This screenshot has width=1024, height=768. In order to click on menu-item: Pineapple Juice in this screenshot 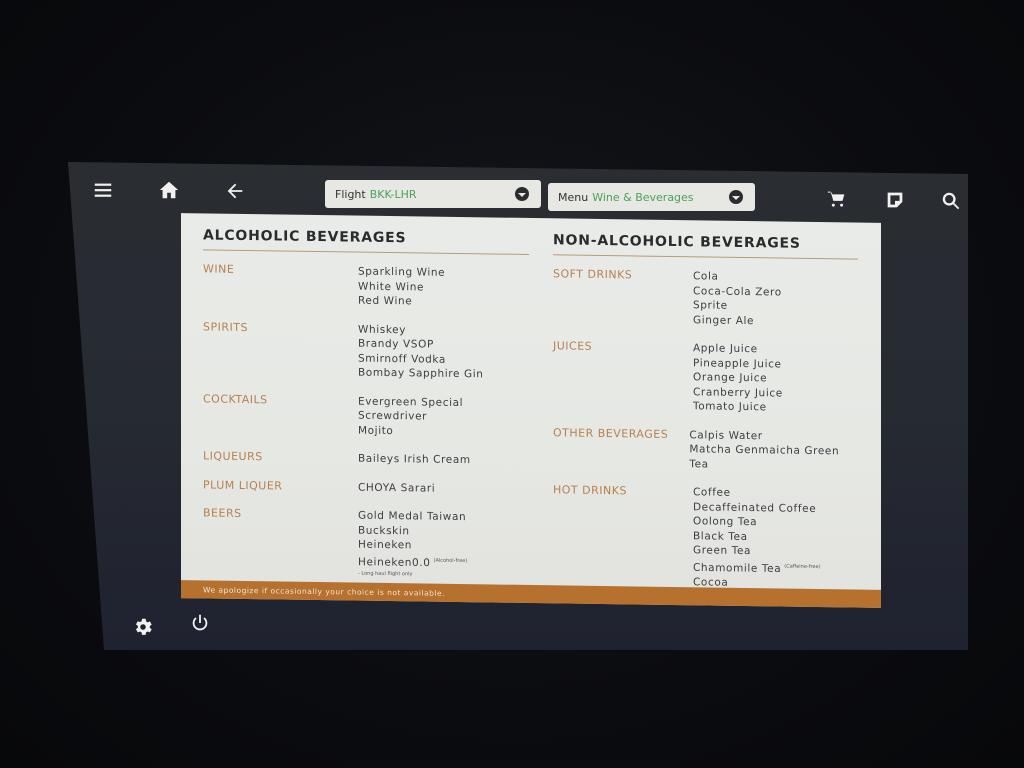, I will do `click(738, 364)`.